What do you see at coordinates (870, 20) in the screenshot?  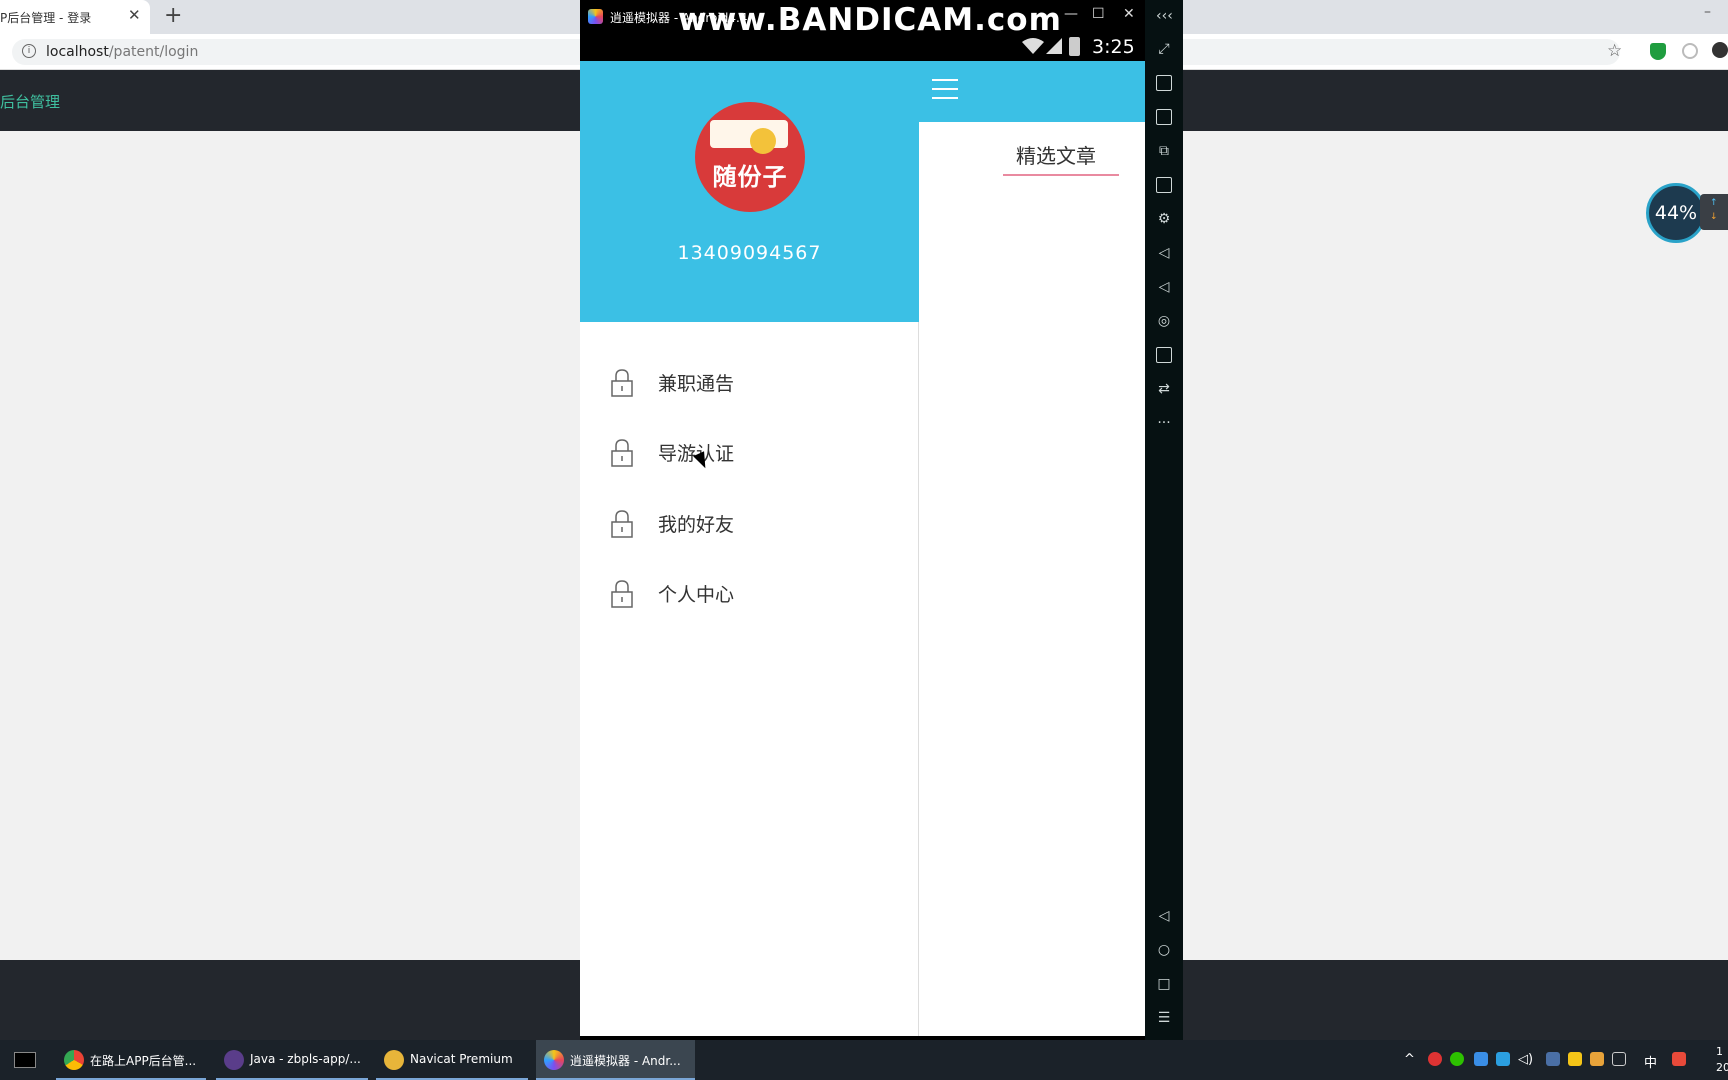 I see `recording-watermark: www.BANDICAM.com` at bounding box center [870, 20].